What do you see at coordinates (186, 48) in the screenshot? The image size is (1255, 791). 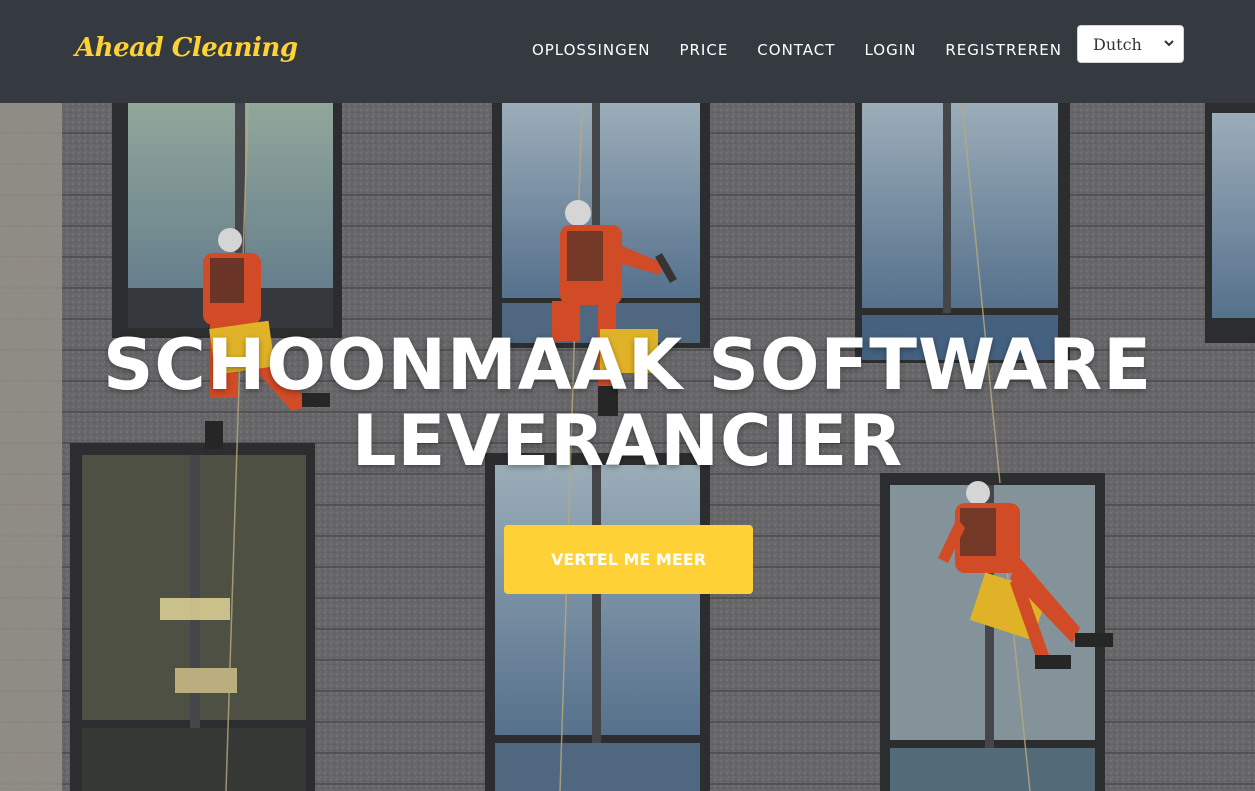 I see `brand-logo: Ahead Cleaning` at bounding box center [186, 48].